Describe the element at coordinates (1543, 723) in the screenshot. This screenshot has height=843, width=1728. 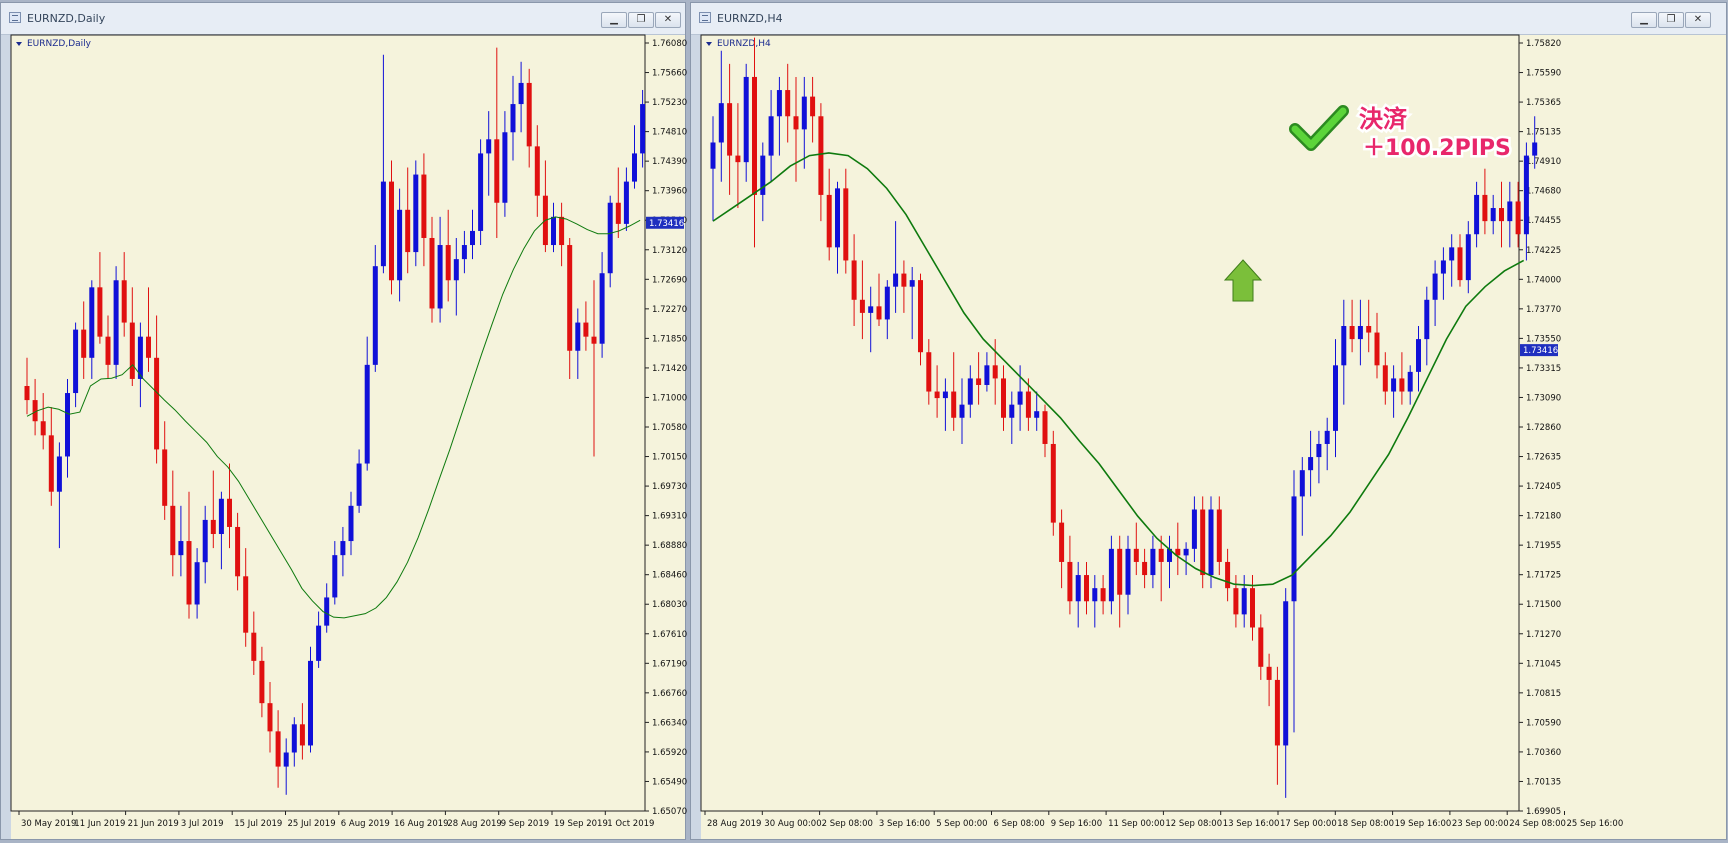
I see `y-tick-label: 1.70590` at that location.